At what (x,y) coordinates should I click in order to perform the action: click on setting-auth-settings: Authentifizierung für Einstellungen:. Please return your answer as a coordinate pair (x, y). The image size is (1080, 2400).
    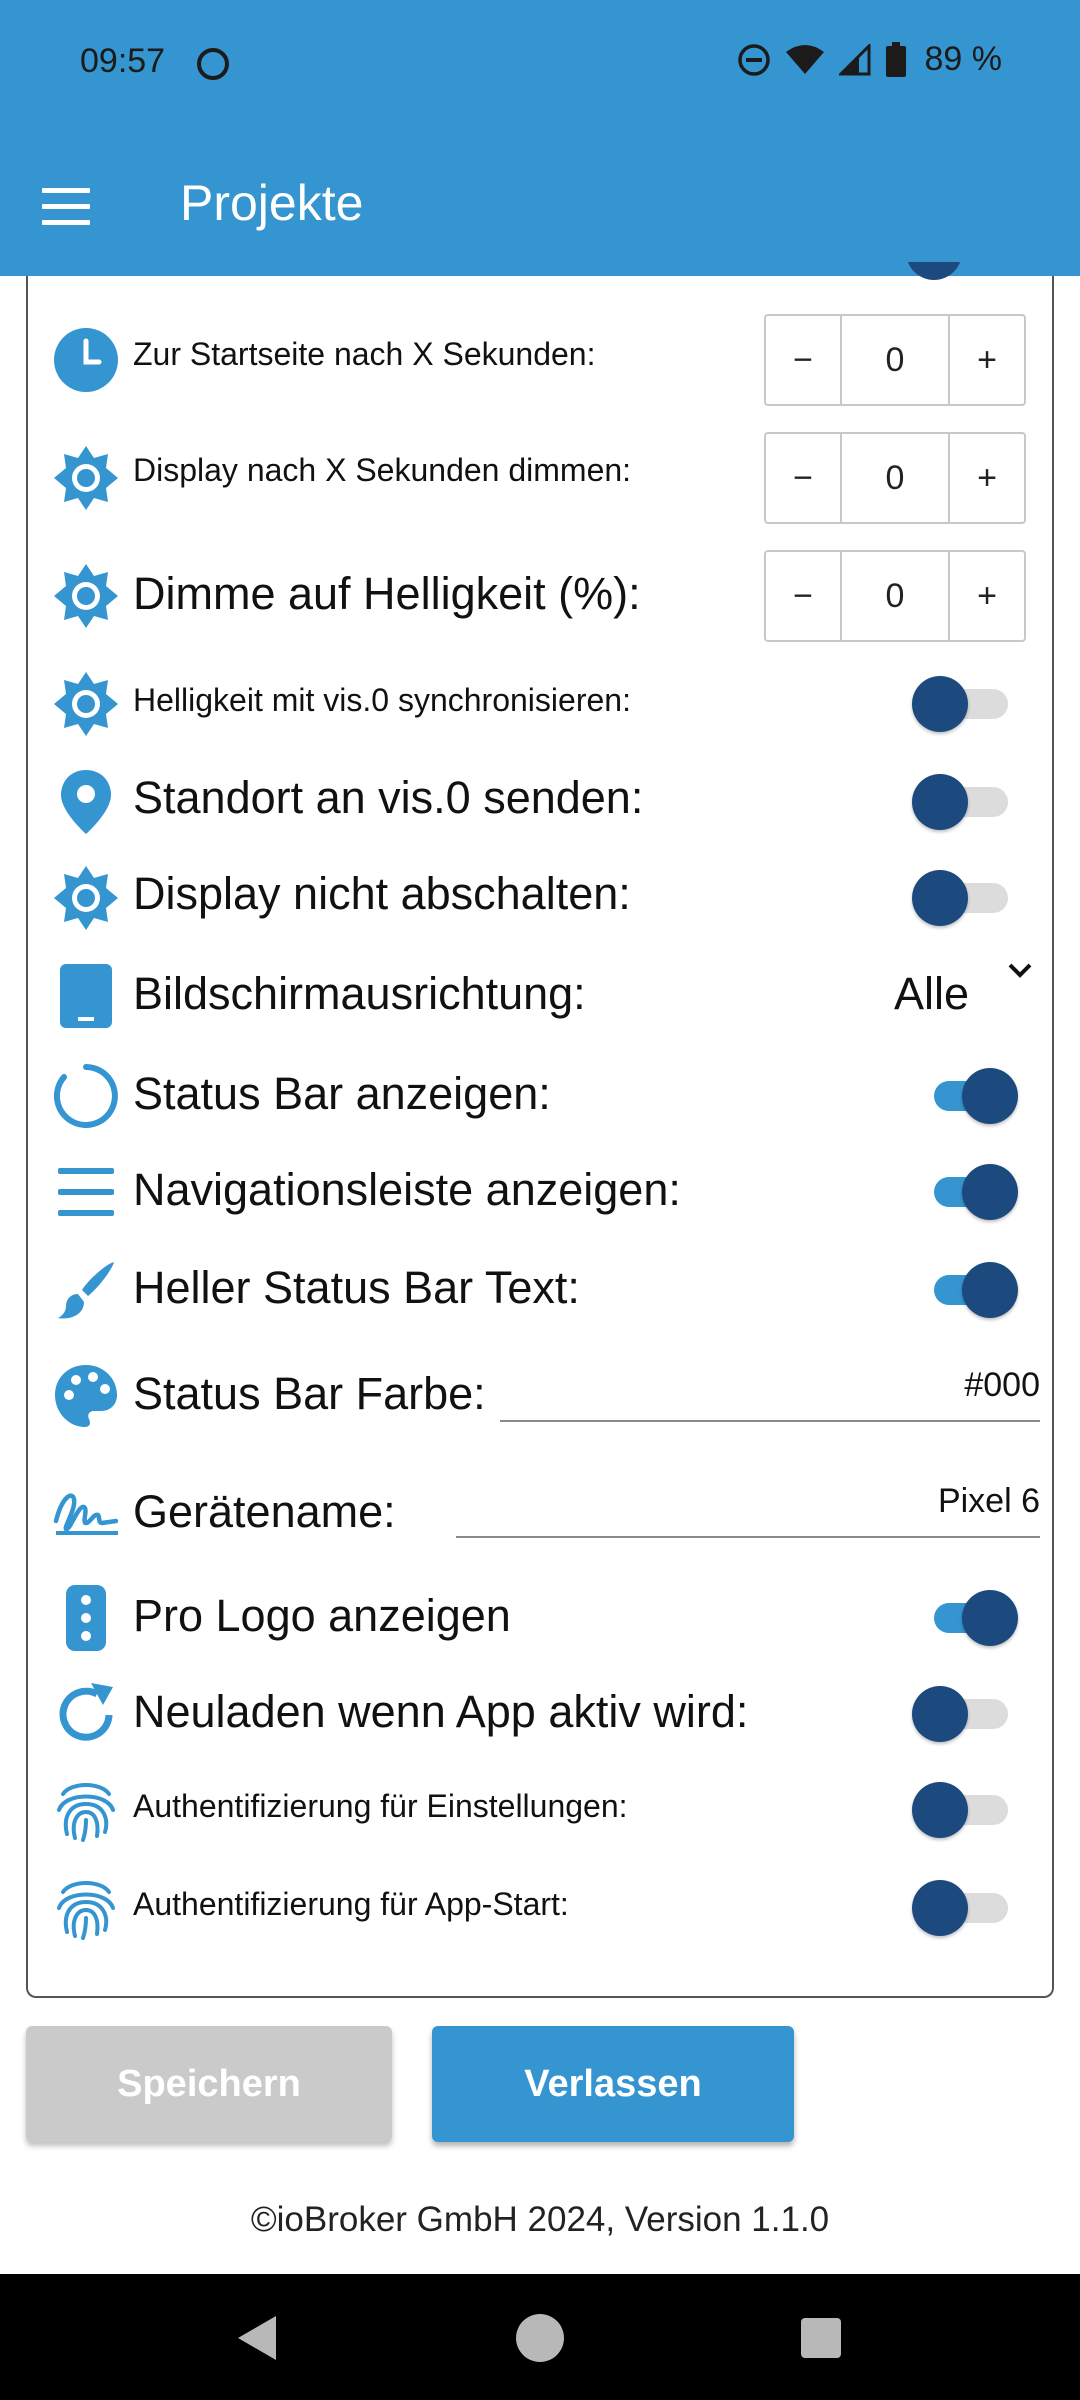
    Looking at the image, I should click on (540, 1810).